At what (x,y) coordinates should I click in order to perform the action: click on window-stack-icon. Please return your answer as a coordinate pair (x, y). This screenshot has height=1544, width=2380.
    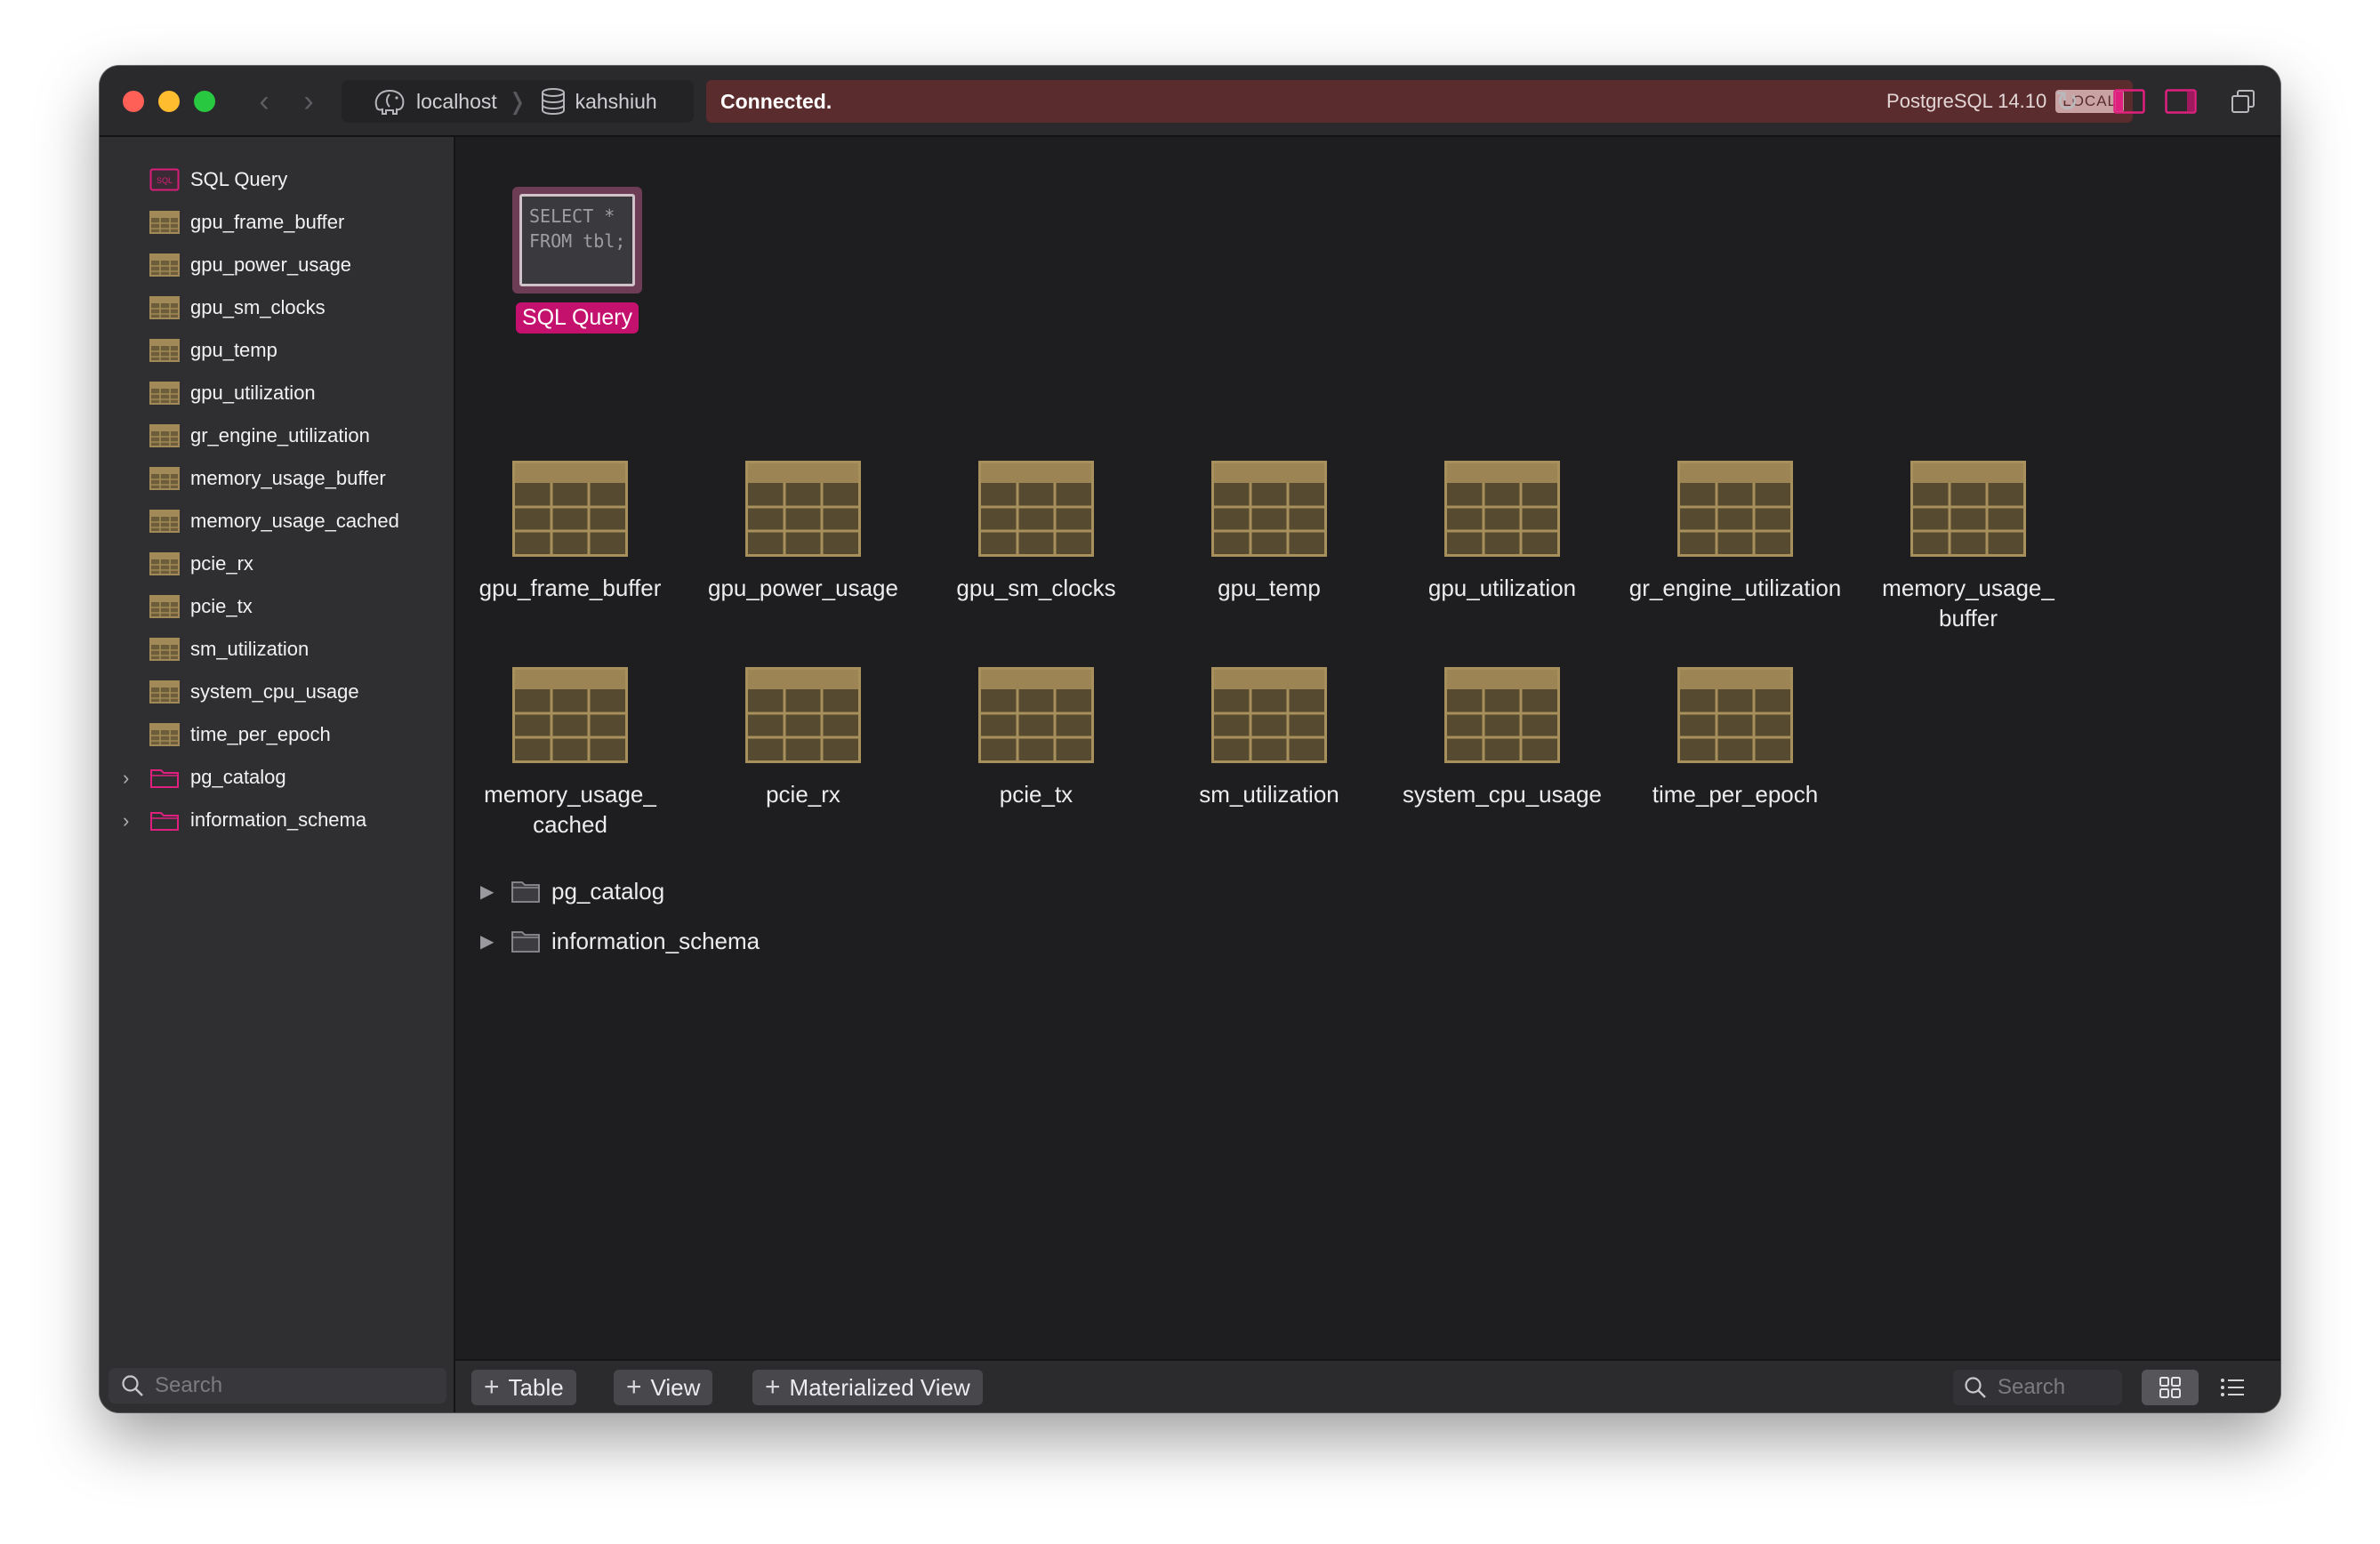
    Looking at the image, I should click on (2243, 101).